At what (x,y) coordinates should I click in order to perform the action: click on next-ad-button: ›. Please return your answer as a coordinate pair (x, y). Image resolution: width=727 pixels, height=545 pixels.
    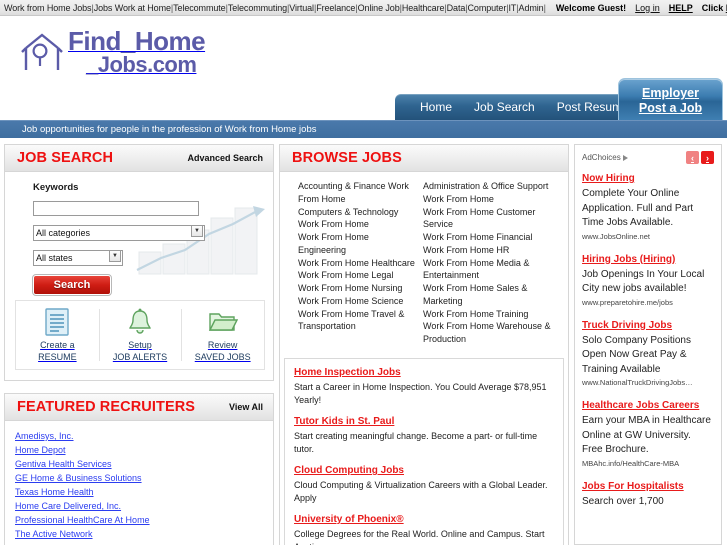
    Looking at the image, I should click on (707, 157).